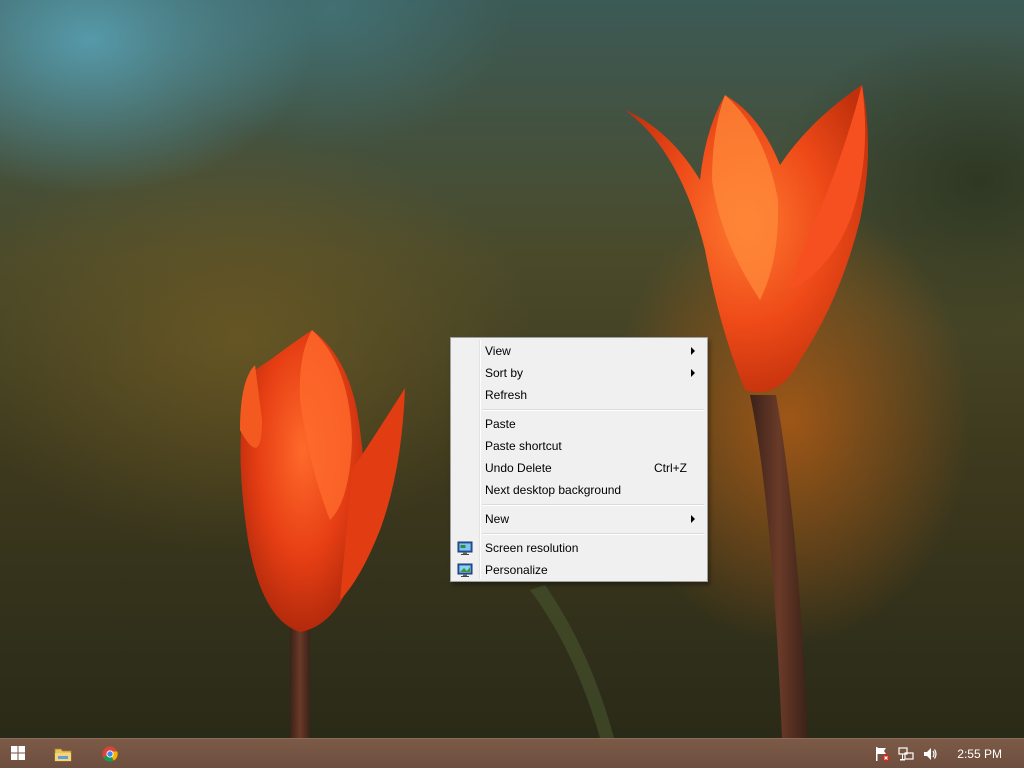 Image resolution: width=1024 pixels, height=769 pixels. Describe the element at coordinates (579, 519) in the screenshot. I see `menu-item-new: New` at that location.